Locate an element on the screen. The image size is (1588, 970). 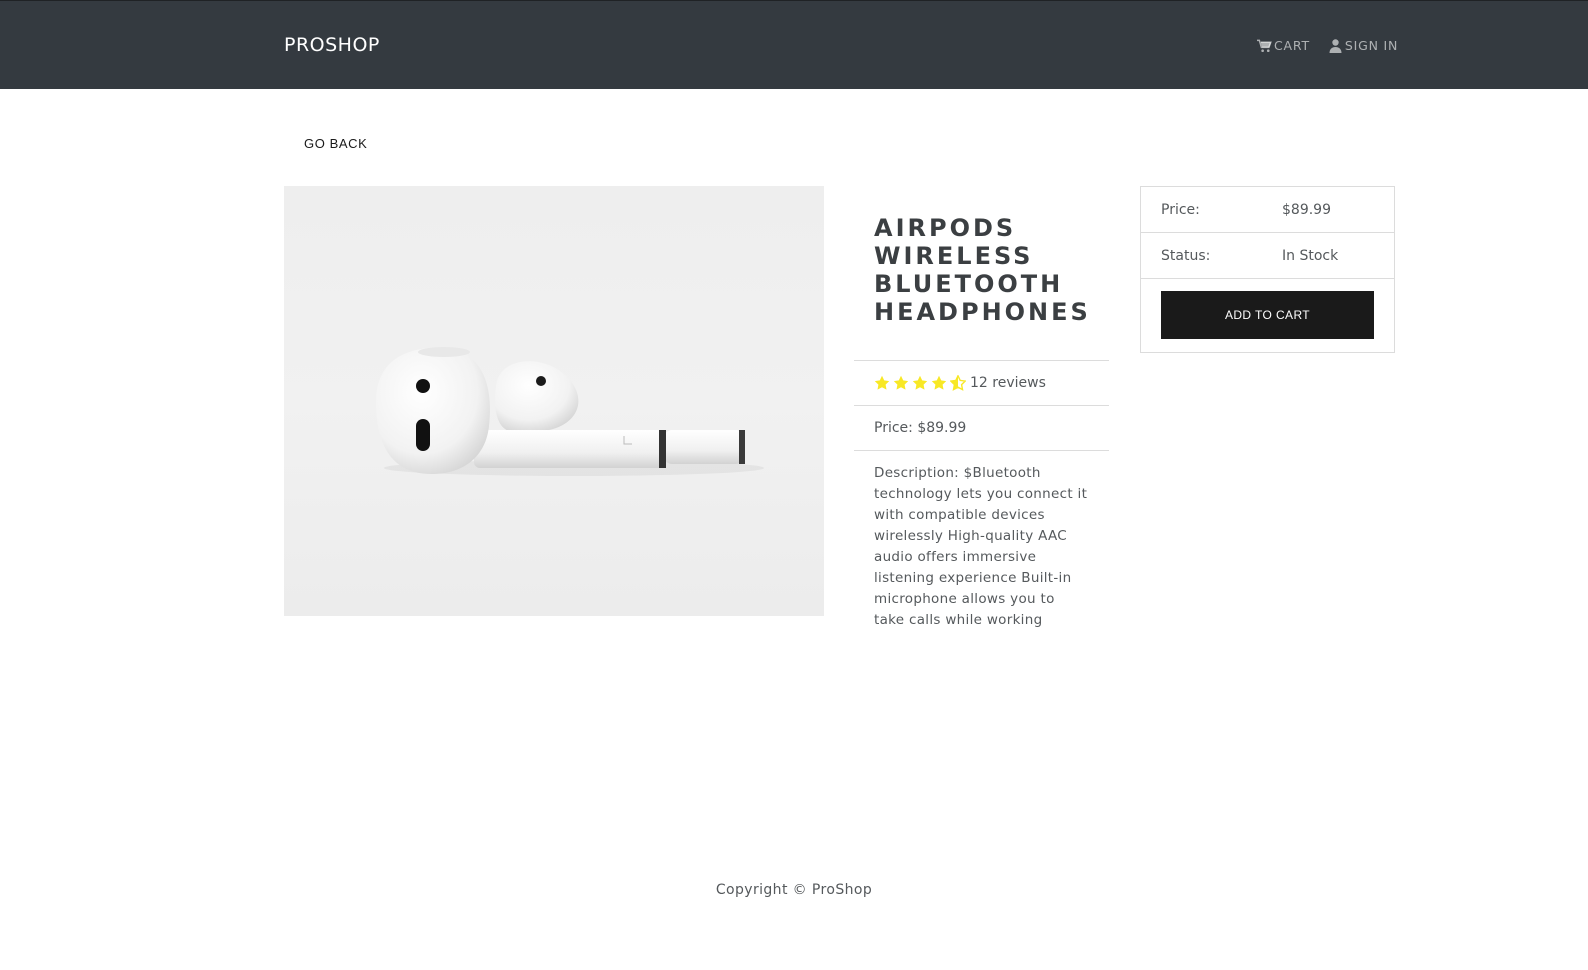
star-half-icon is located at coordinates (958, 383).